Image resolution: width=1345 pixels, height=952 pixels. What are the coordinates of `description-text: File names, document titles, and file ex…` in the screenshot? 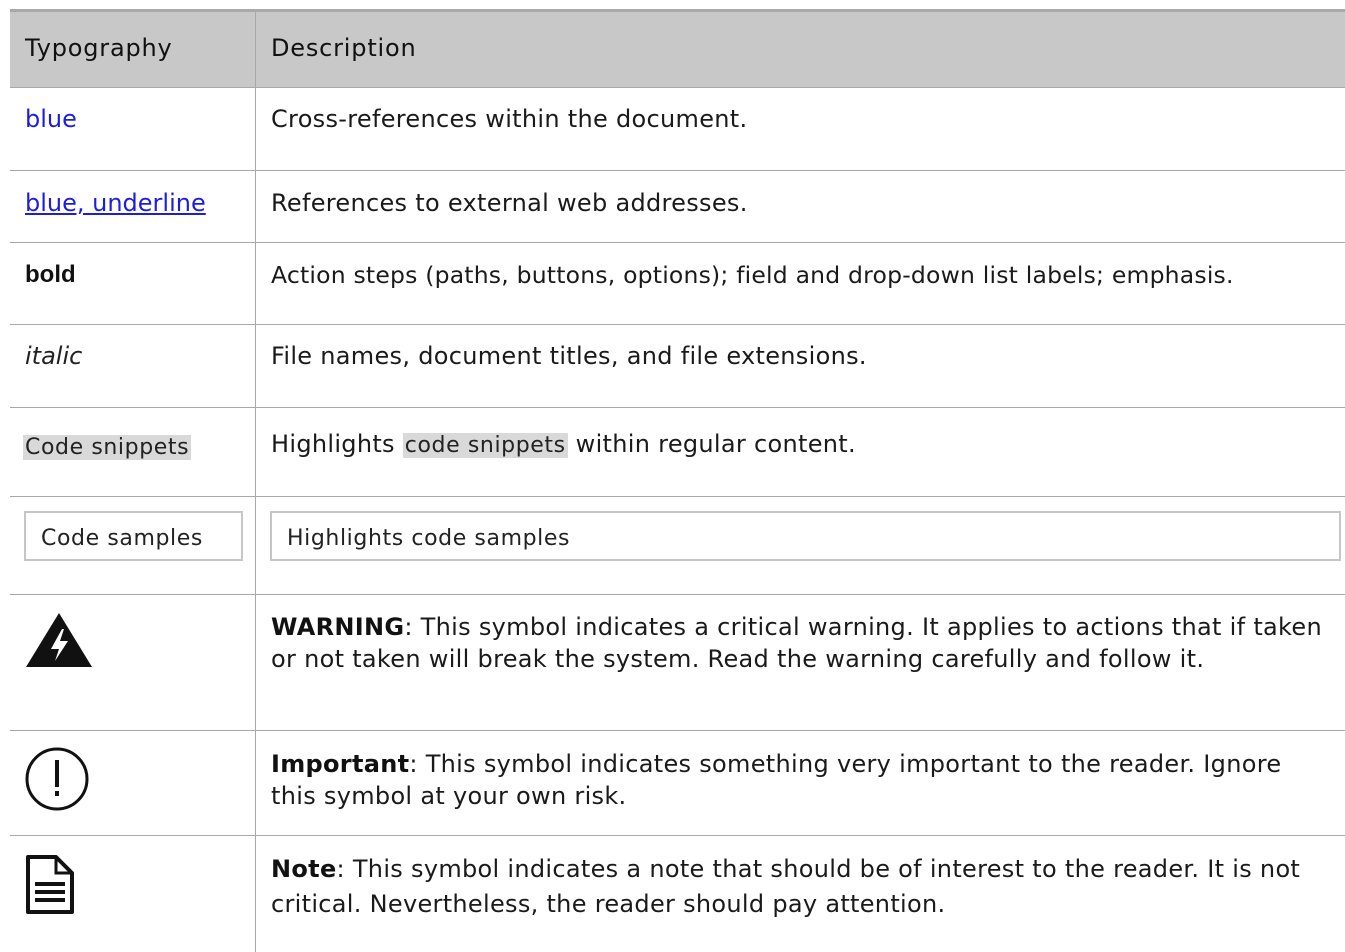 It's located at (569, 356).